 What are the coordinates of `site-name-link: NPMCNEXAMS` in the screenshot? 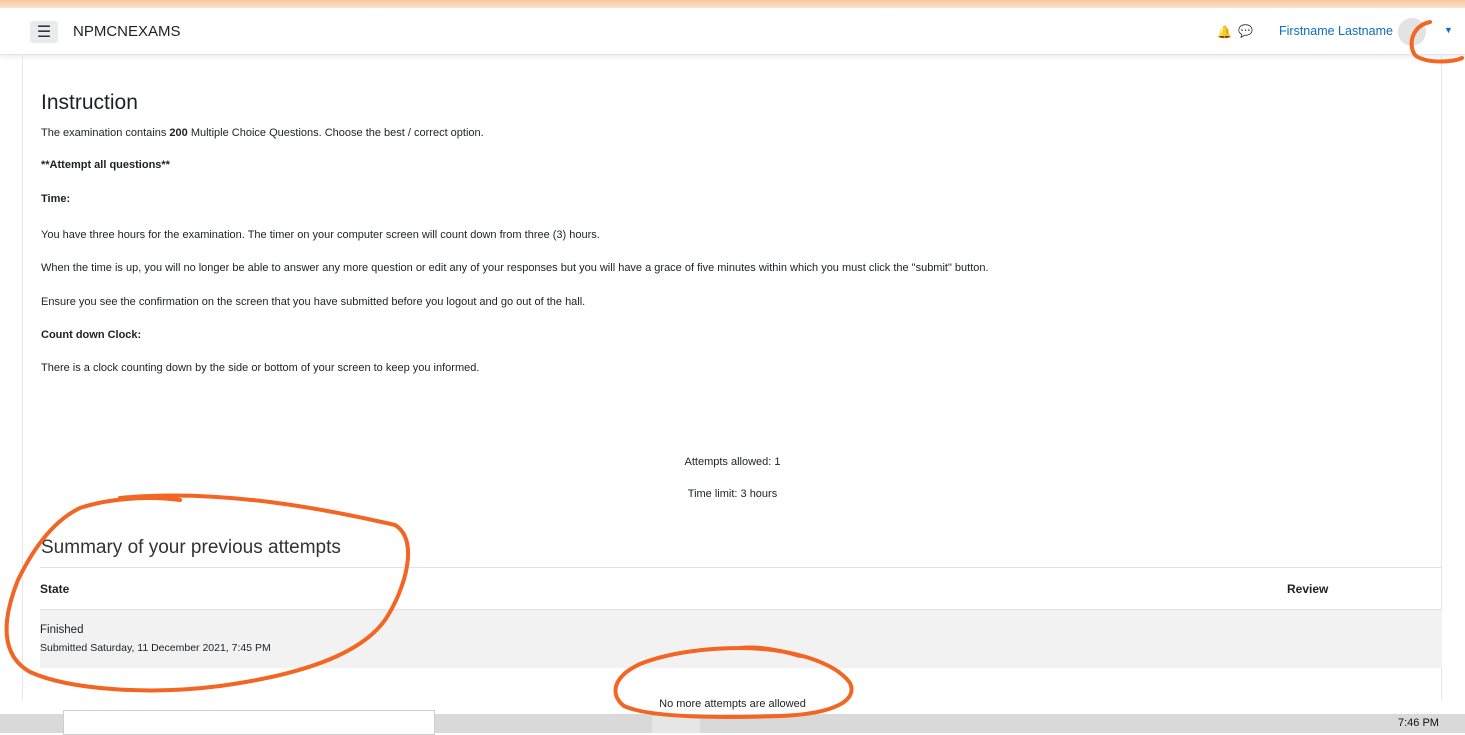 It's located at (127, 31).